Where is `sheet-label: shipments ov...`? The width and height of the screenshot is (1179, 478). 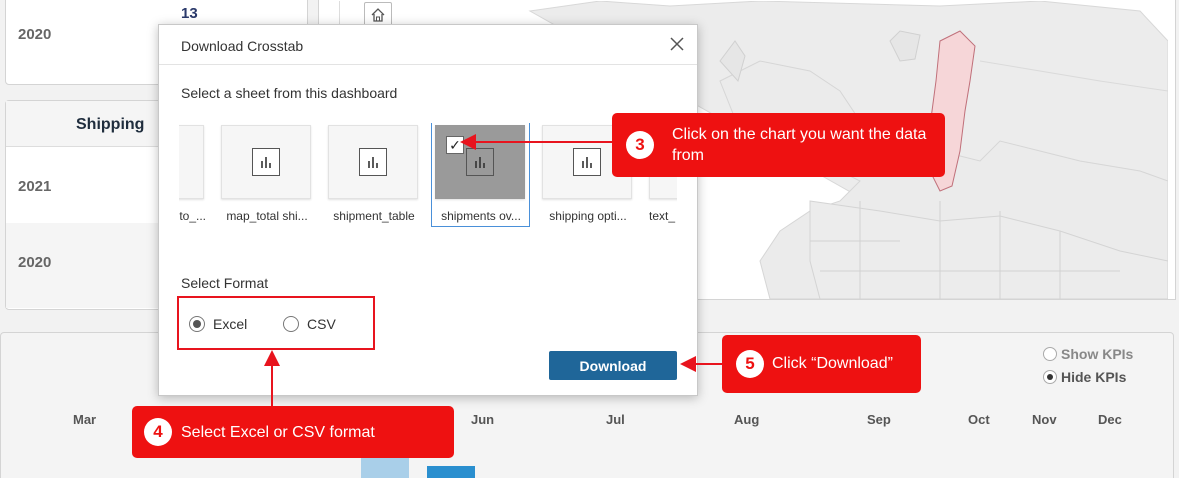 sheet-label: shipments ov... is located at coordinates (481, 216).